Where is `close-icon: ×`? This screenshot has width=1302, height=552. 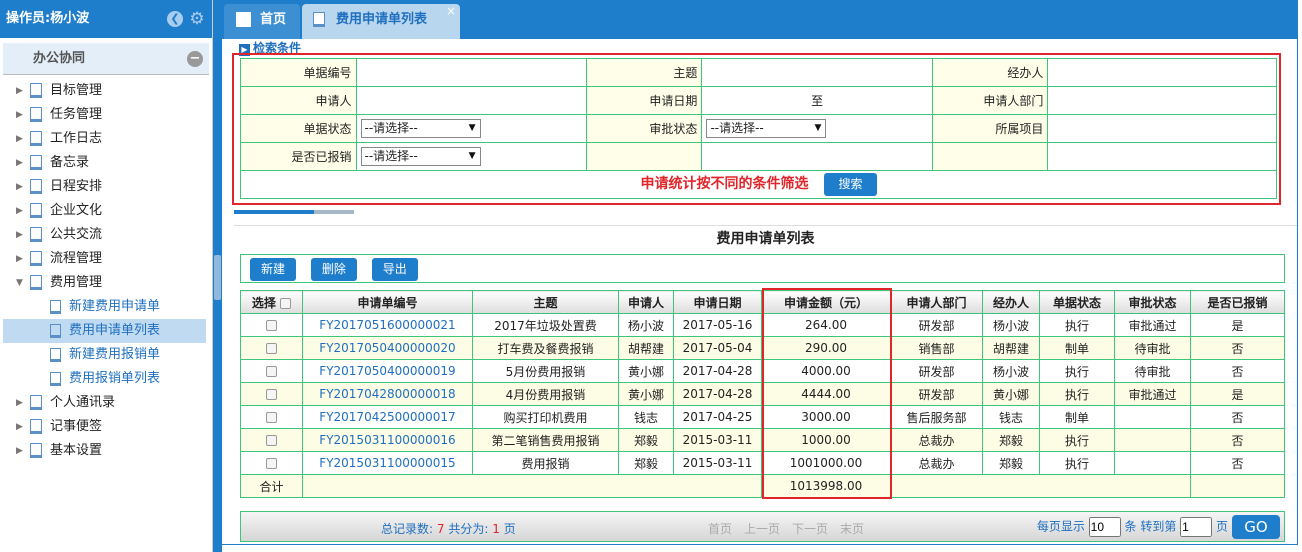 close-icon: × is located at coordinates (451, 13).